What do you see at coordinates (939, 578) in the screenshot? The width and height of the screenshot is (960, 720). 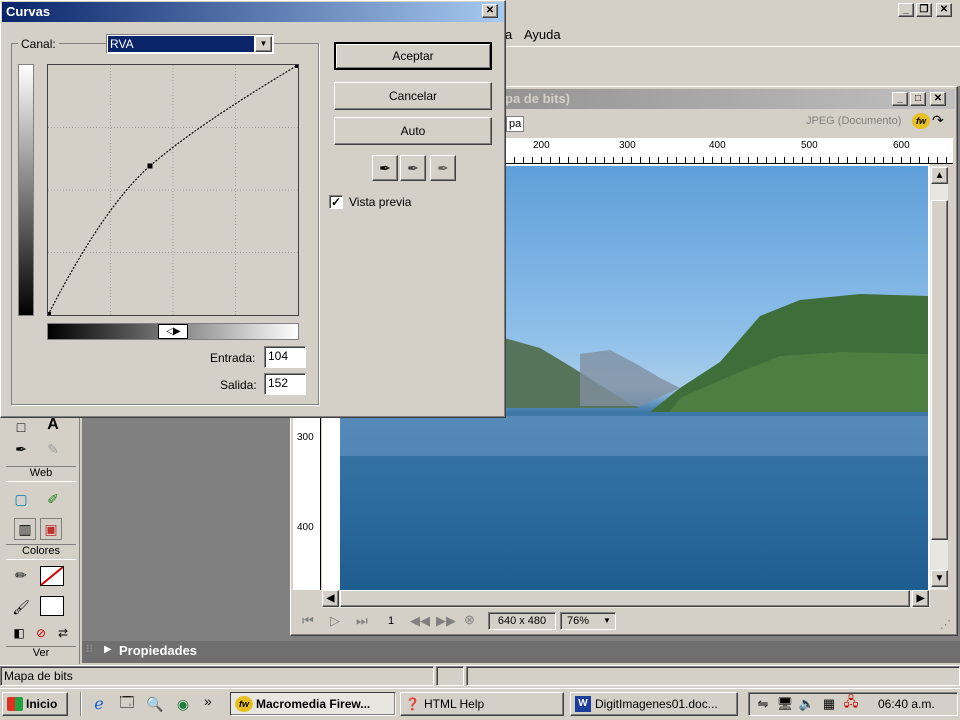 I see `scroll-down-button: ▼` at bounding box center [939, 578].